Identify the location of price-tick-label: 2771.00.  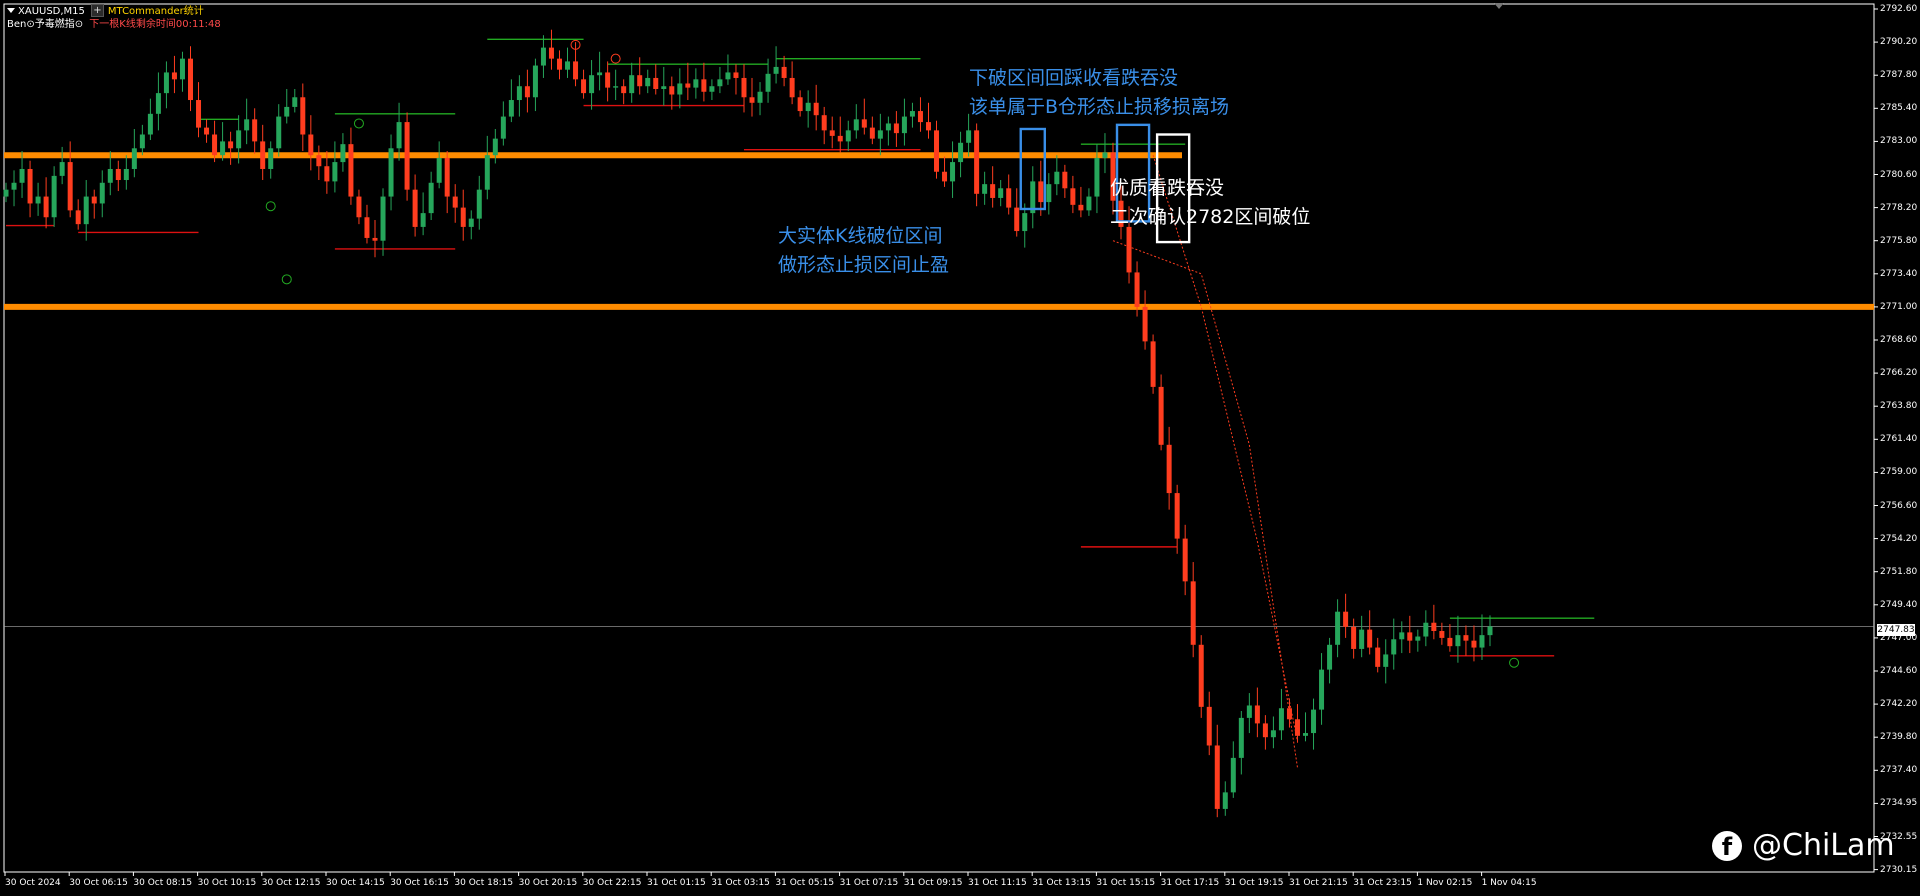
(1899, 306).